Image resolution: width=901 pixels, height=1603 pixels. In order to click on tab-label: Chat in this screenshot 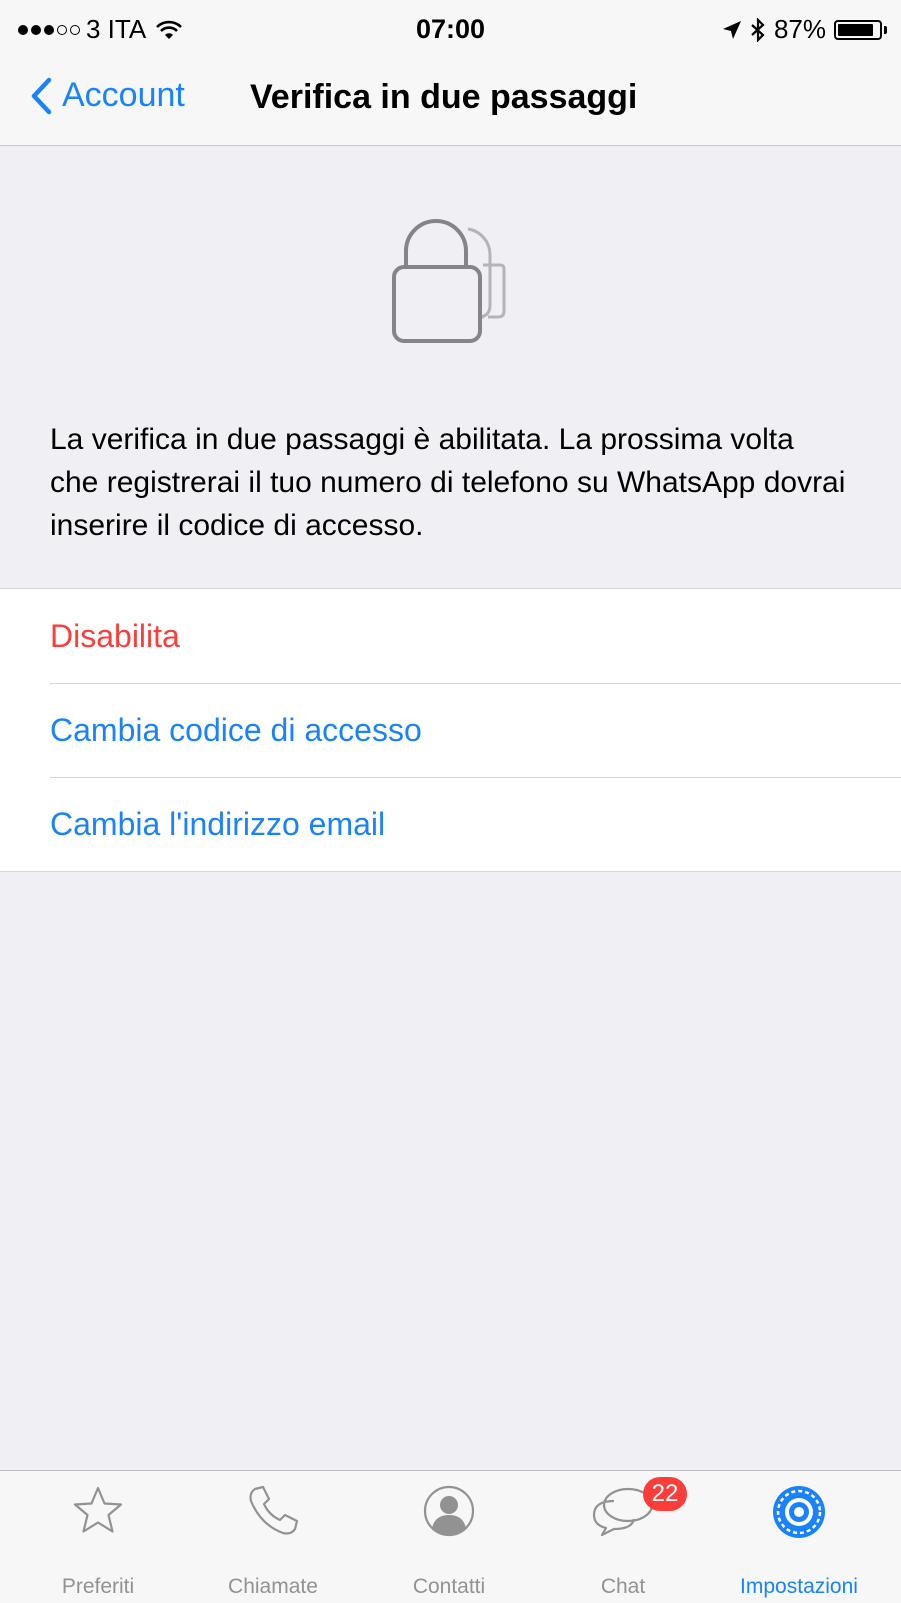, I will do `click(623, 1586)`.